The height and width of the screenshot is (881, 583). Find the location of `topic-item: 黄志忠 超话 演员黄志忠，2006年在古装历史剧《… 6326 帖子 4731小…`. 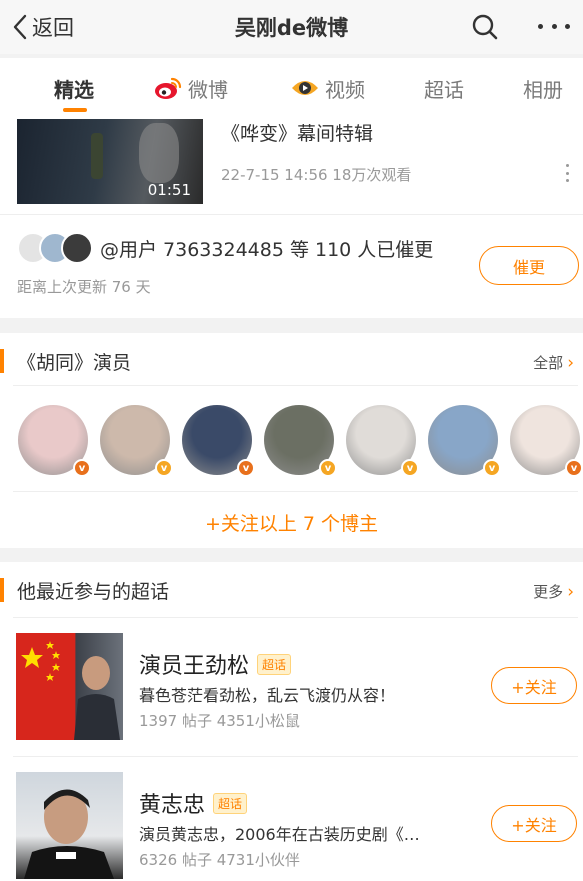

topic-item: 黄志忠 超话 演员黄志忠，2006年在古装历史剧《… 6326 帖子 4731小… is located at coordinates (291, 819).